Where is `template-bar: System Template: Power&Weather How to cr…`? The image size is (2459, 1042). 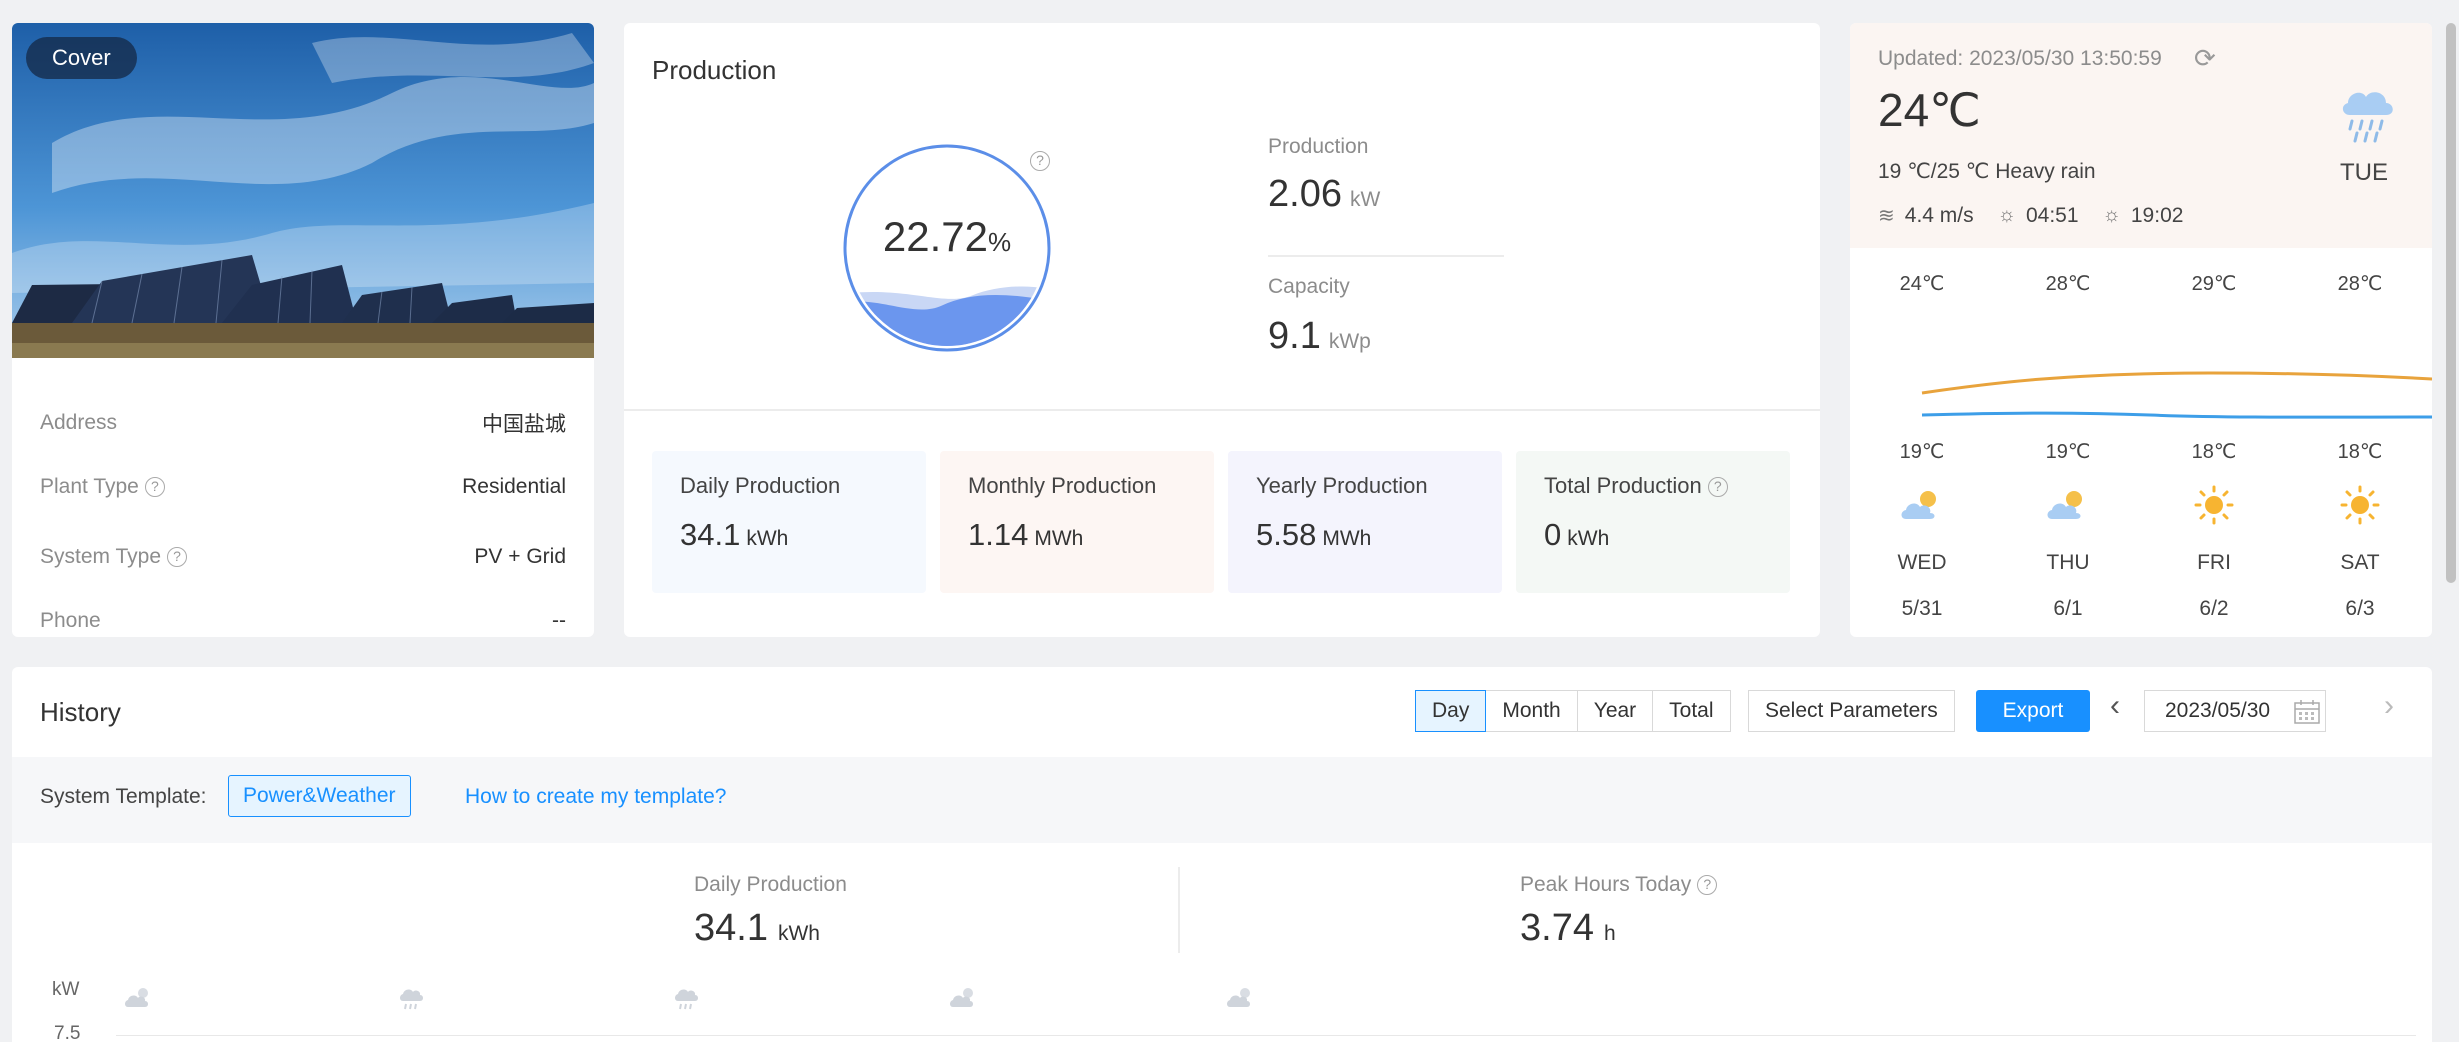
template-bar: System Template: Power&Weather How to cr… is located at coordinates (1222, 800).